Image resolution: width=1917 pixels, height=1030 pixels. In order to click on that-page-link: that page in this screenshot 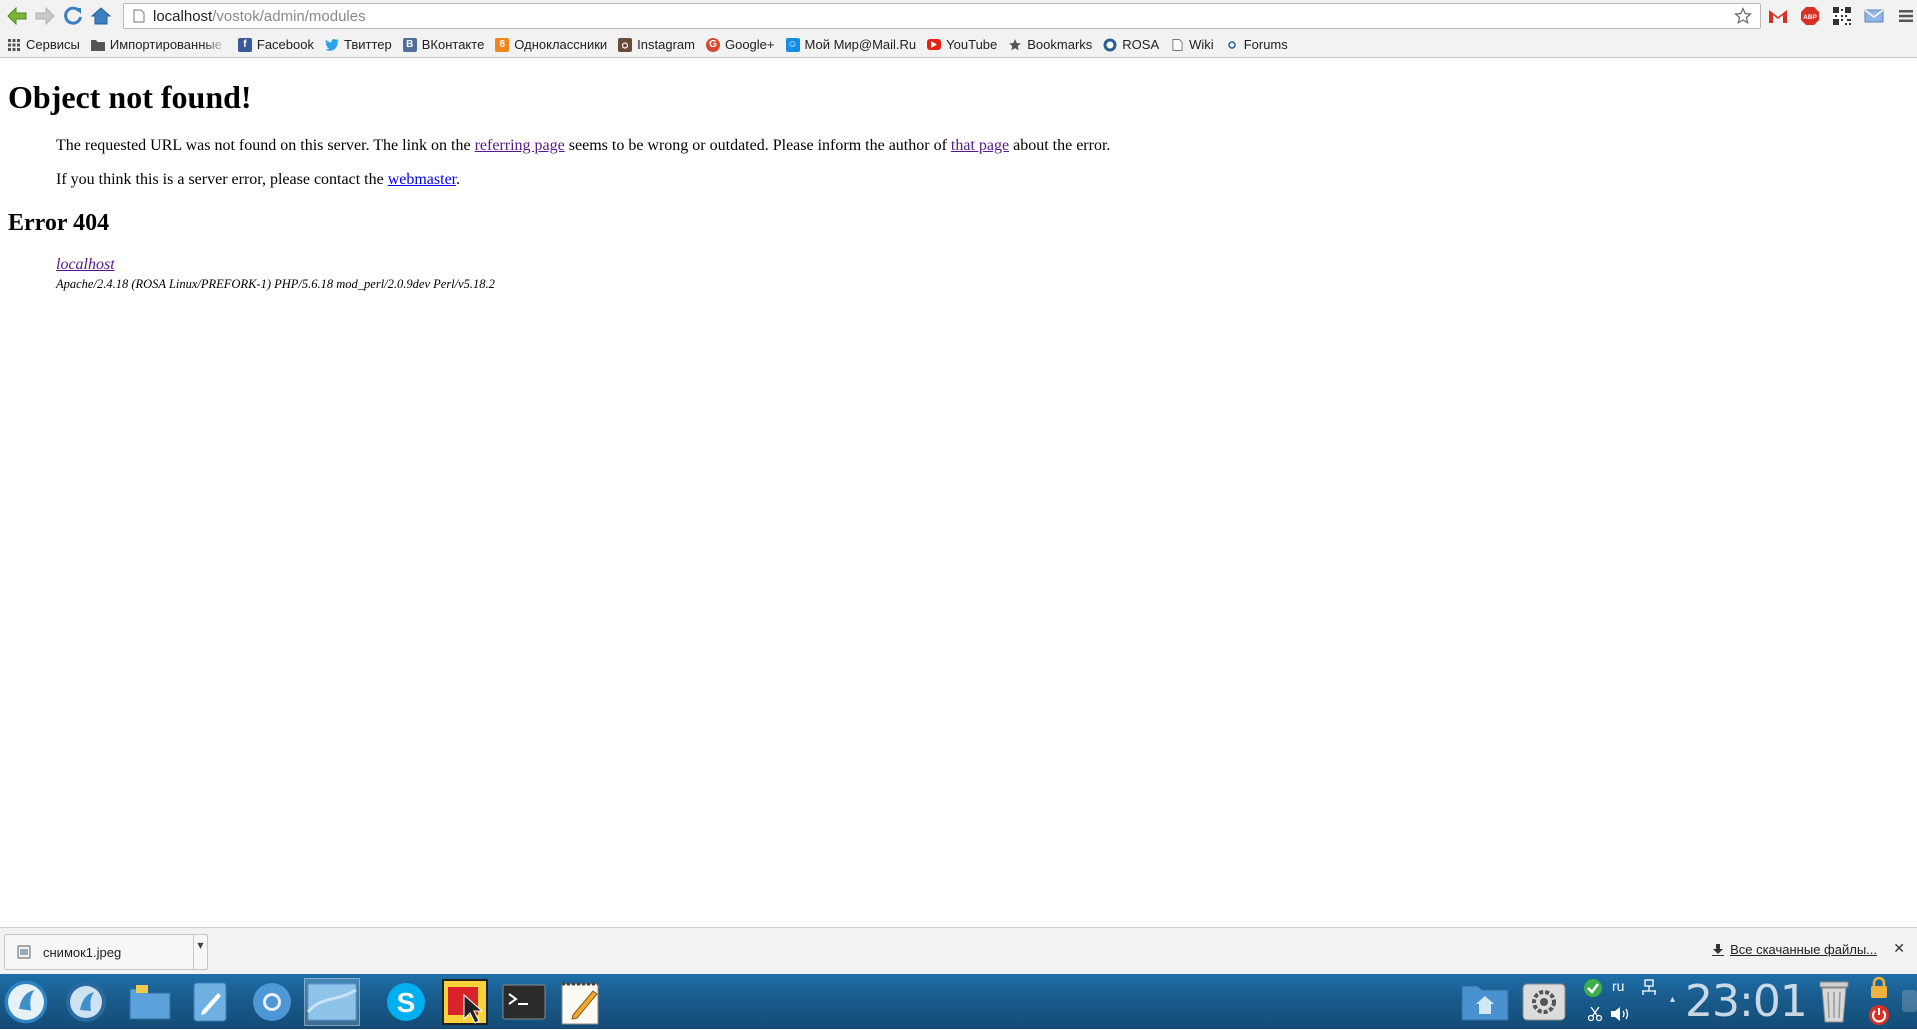, I will do `click(980, 145)`.